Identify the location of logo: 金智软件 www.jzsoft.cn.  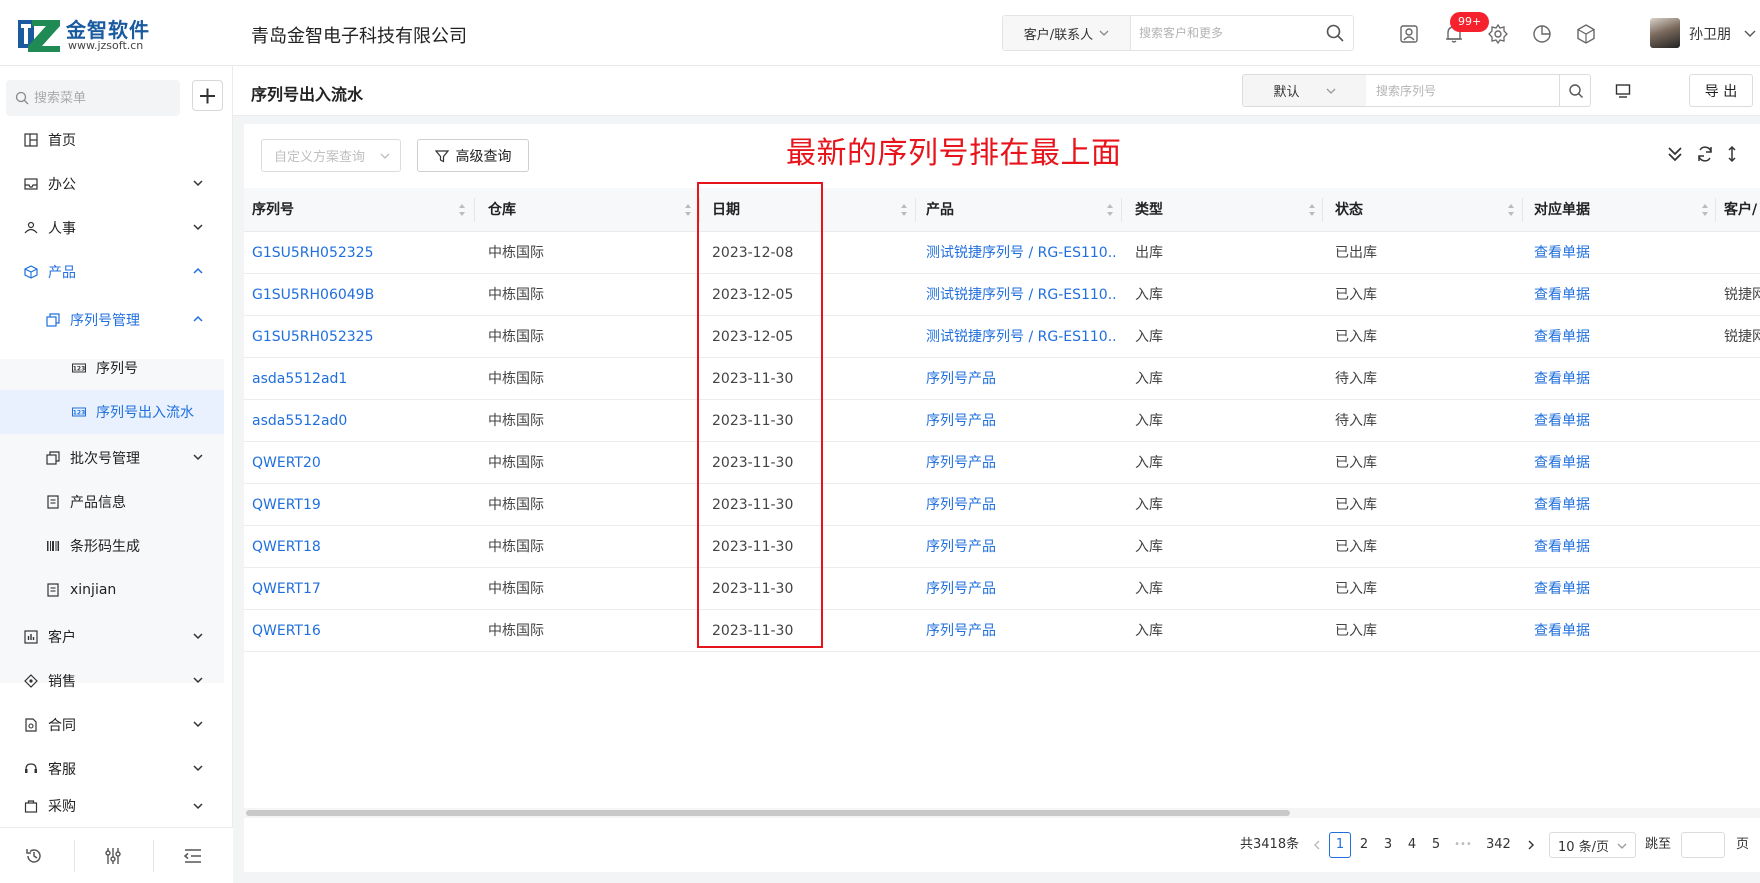
(93, 34).